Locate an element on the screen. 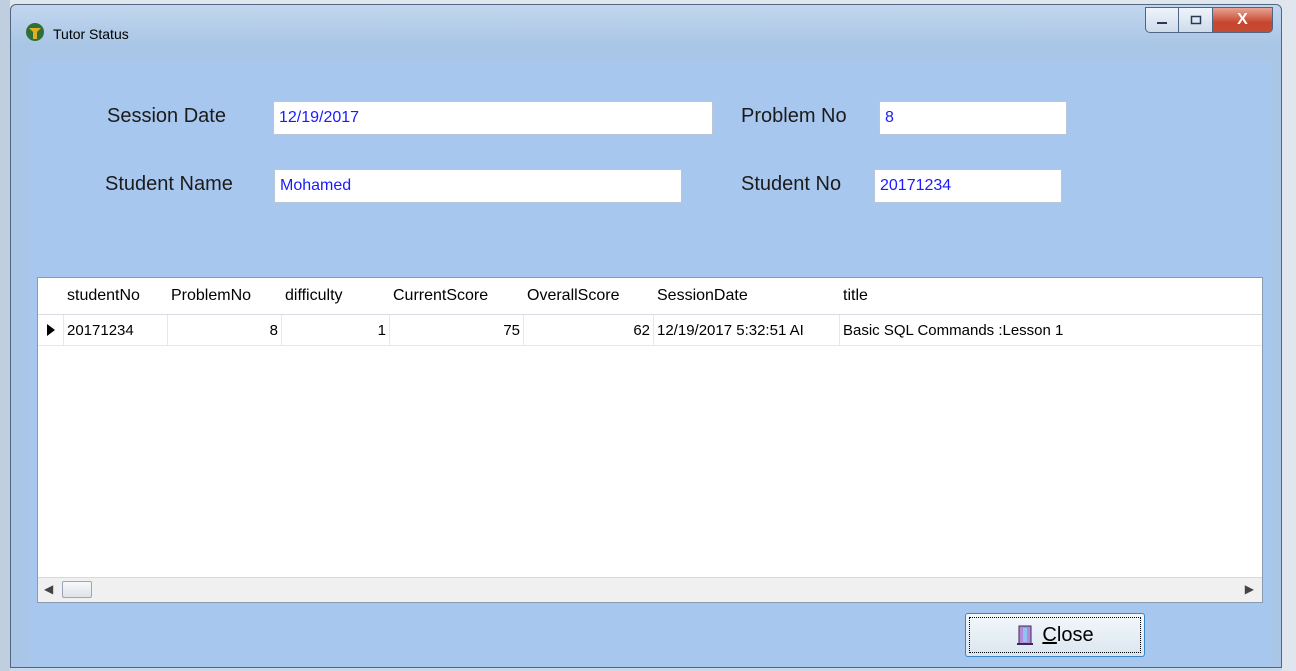 The width and height of the screenshot is (1296, 671). student-no-field: 20171234 is located at coordinates (968, 186).